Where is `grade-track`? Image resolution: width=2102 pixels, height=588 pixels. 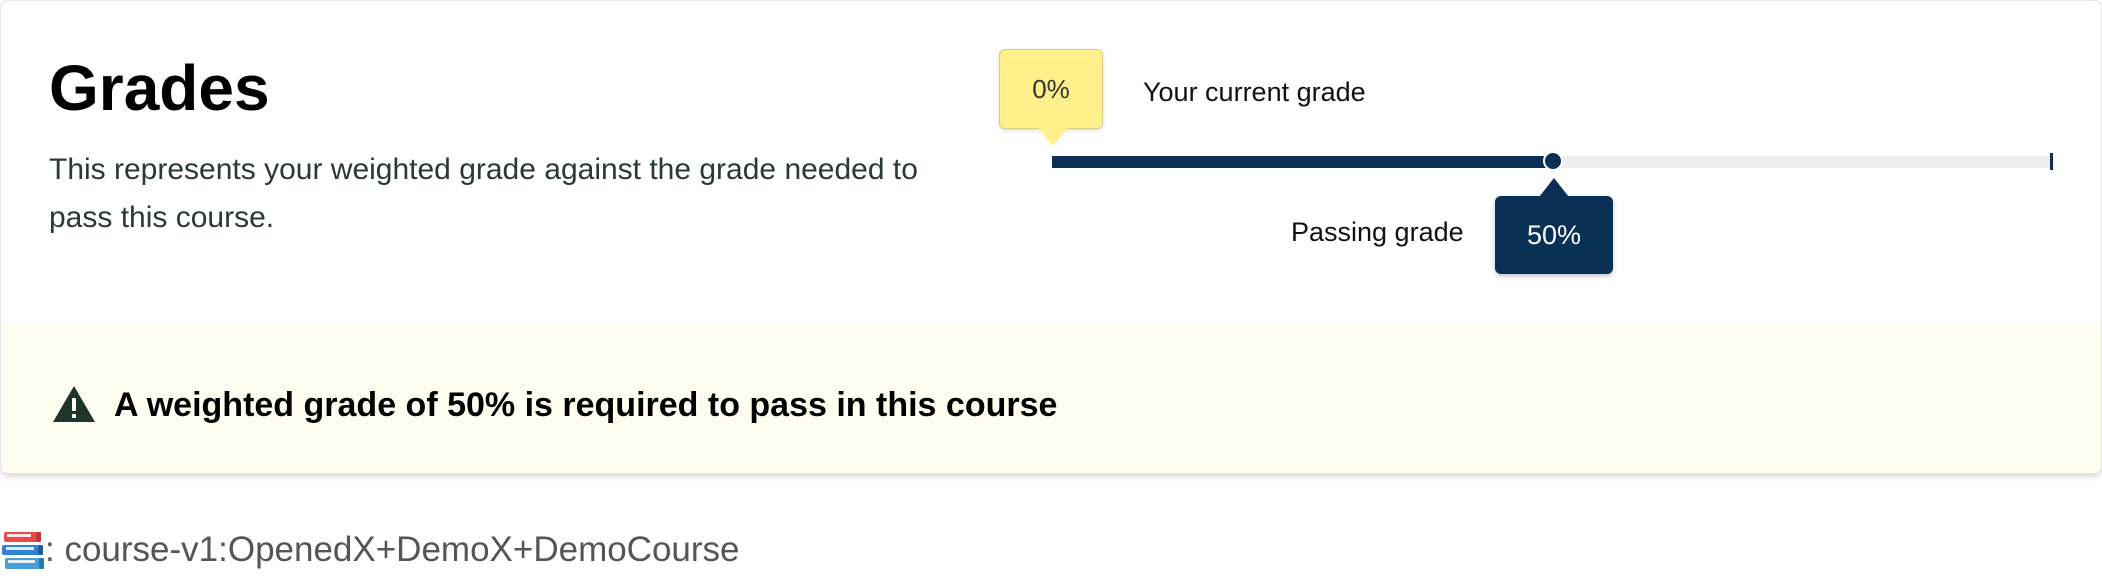
grade-track is located at coordinates (1553, 161).